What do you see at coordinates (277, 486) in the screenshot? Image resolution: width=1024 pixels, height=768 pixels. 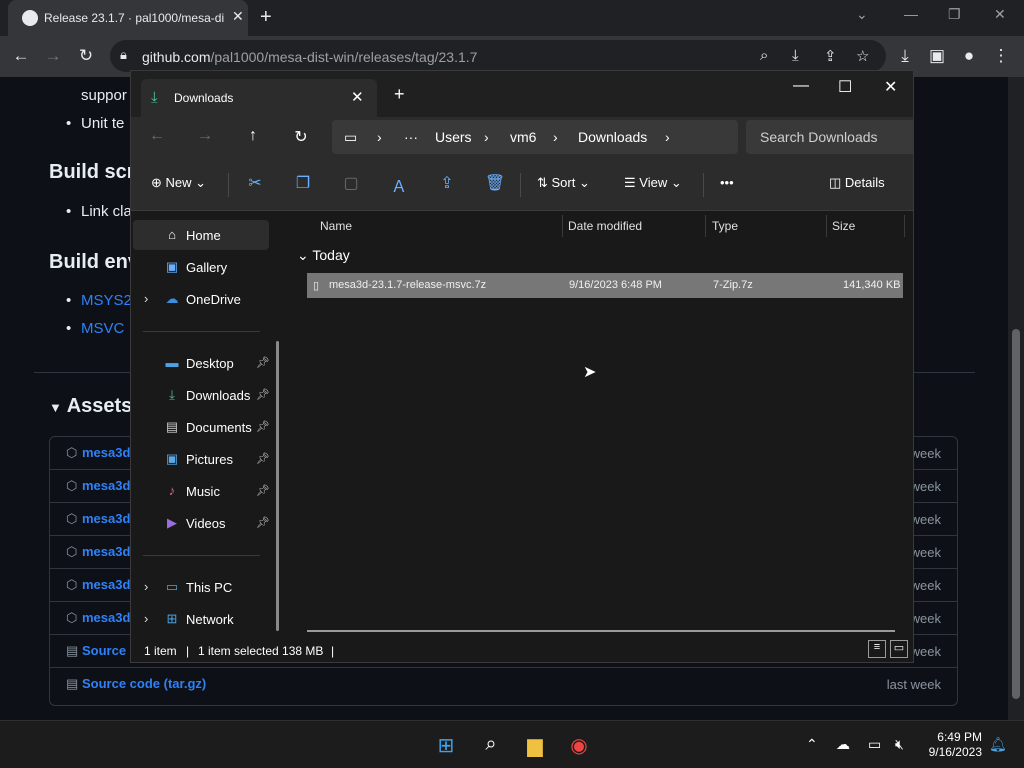 I see `nav-scrollbar` at bounding box center [277, 486].